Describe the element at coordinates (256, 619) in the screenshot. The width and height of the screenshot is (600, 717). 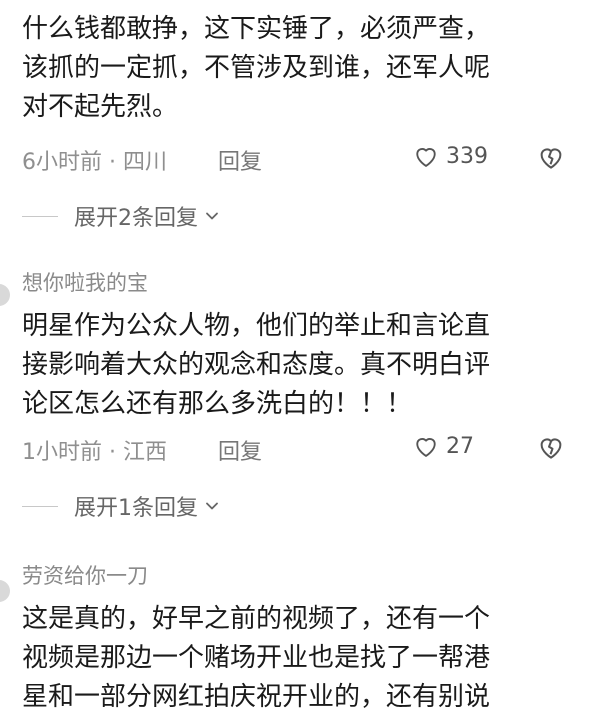
I see `comment-line: 这是真的，好早之前的视频了，还有一个` at that location.